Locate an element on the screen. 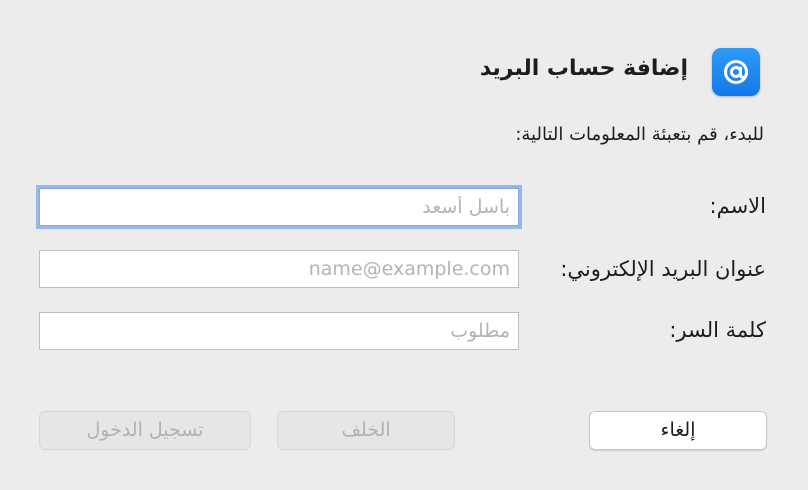 The height and width of the screenshot is (490, 808). email-input is located at coordinates (279, 269).